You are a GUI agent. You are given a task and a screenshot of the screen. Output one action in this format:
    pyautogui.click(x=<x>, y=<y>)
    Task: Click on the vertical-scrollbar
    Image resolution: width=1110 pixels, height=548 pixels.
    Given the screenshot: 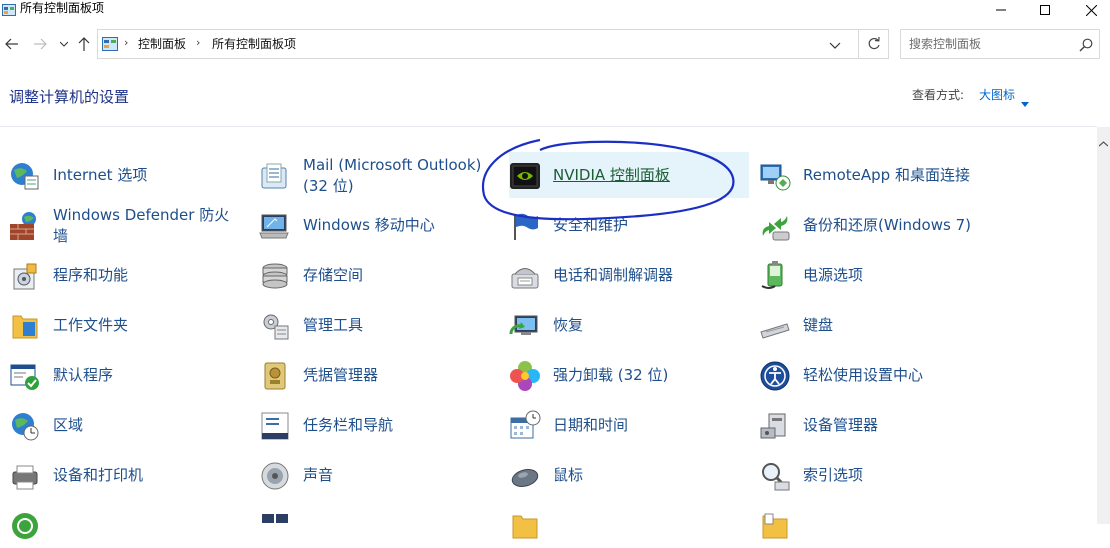 What is the action you would take?
    pyautogui.click(x=1103, y=325)
    